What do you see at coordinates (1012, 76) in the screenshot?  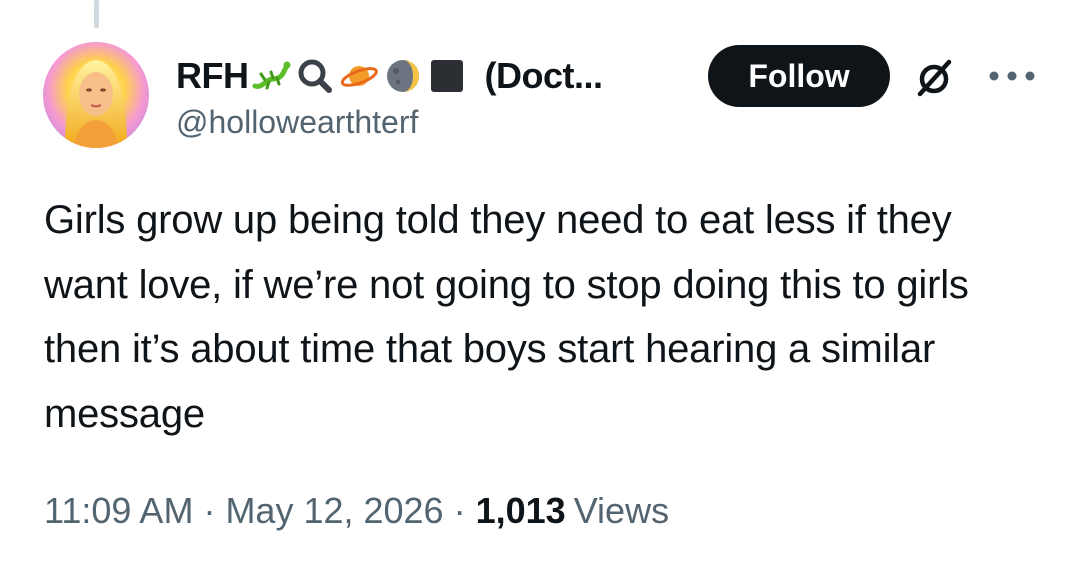 I see `more-options-icon` at bounding box center [1012, 76].